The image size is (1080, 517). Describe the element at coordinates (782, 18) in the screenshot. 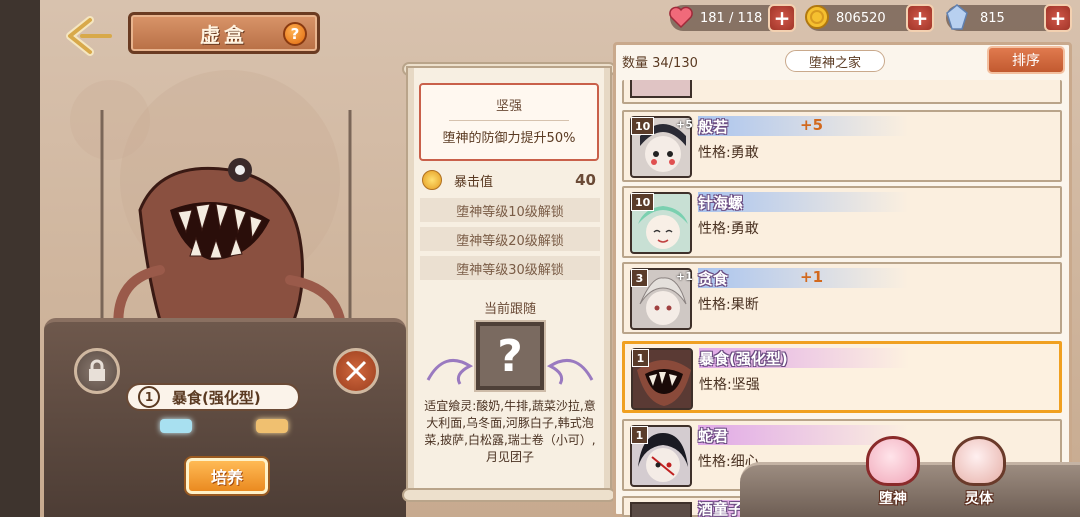

I see `stamina-plus-button: +` at that location.